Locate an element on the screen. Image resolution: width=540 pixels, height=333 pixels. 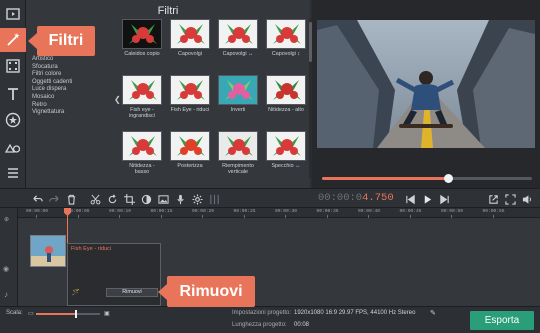
applied-filters-popup: Fish Eye - riduci 🪄 Rimuovi is located at coordinates (114, 274).